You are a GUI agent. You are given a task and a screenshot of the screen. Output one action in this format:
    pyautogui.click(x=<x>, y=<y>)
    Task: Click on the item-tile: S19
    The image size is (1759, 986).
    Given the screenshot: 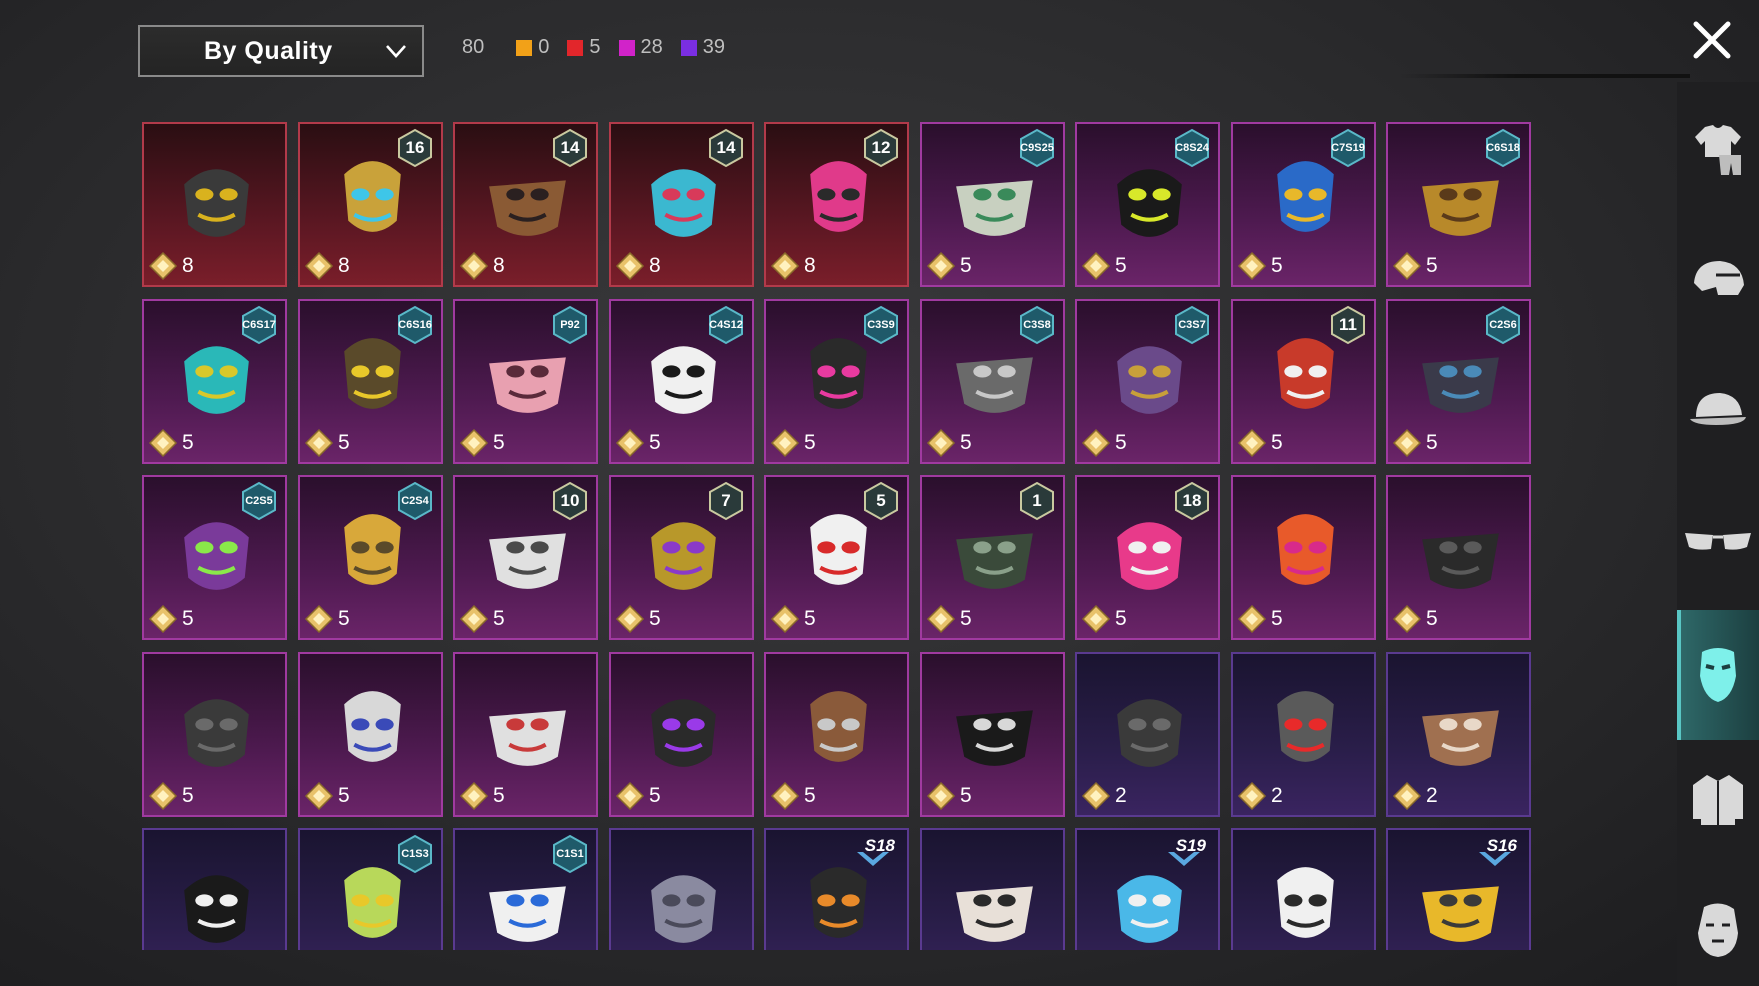 What is the action you would take?
    pyautogui.click(x=1147, y=889)
    